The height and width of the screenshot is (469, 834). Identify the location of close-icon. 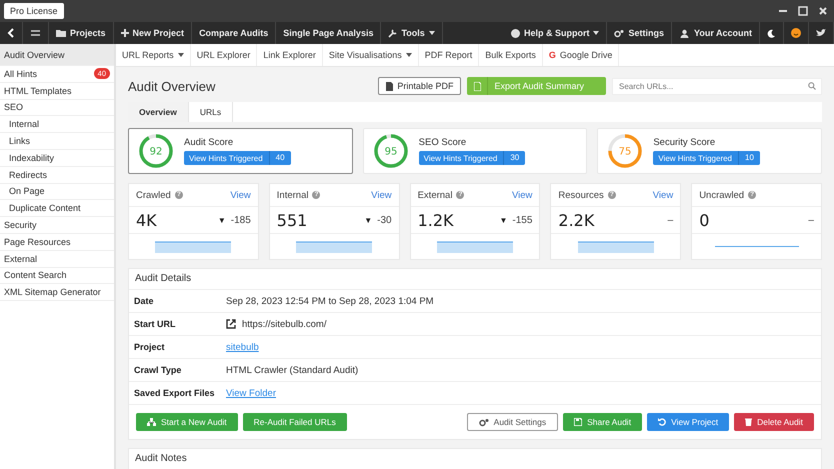
(823, 11).